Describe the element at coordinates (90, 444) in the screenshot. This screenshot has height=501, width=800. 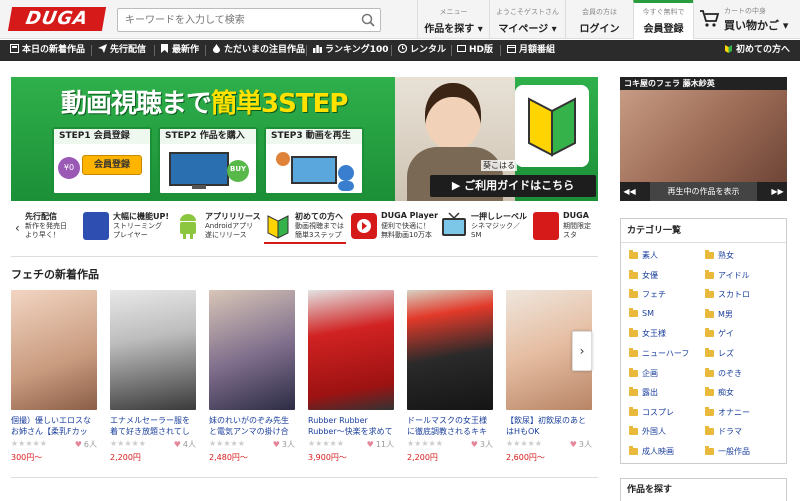
I see `like-count-value: 6人` at that location.